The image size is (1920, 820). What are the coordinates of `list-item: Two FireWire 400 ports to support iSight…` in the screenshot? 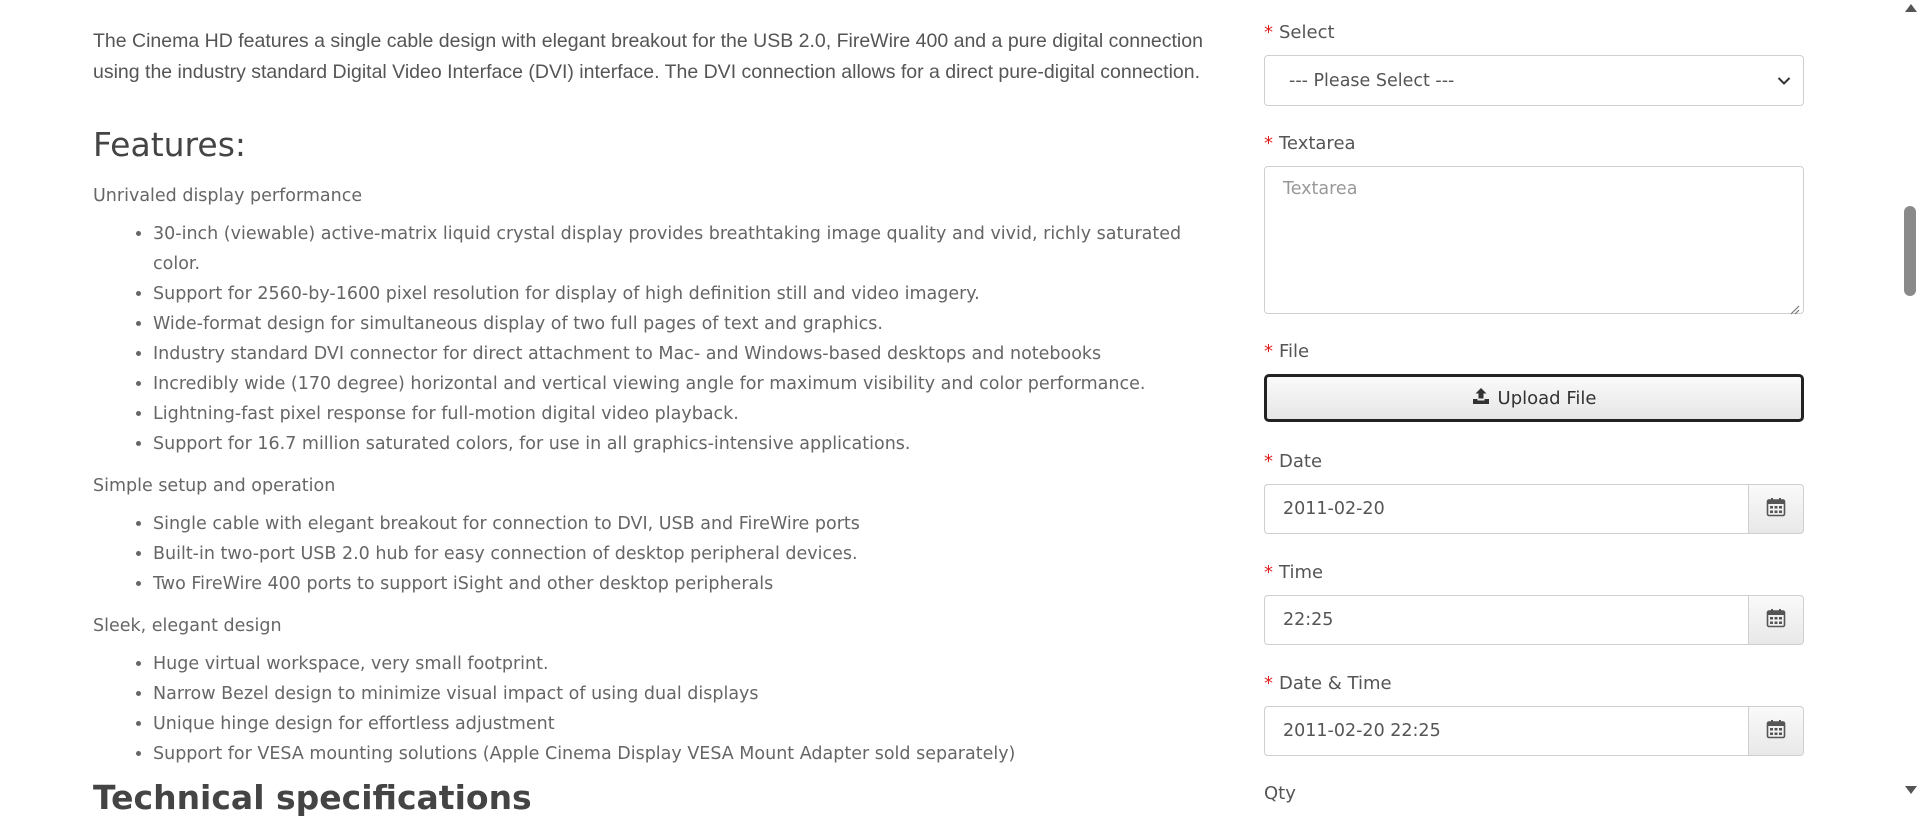 It's located at (683, 584).